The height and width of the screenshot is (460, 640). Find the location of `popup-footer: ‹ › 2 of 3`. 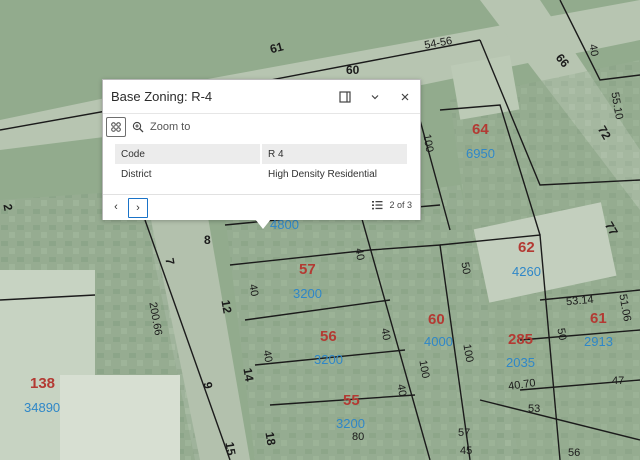

popup-footer: ‹ › 2 of 3 is located at coordinates (261, 207).